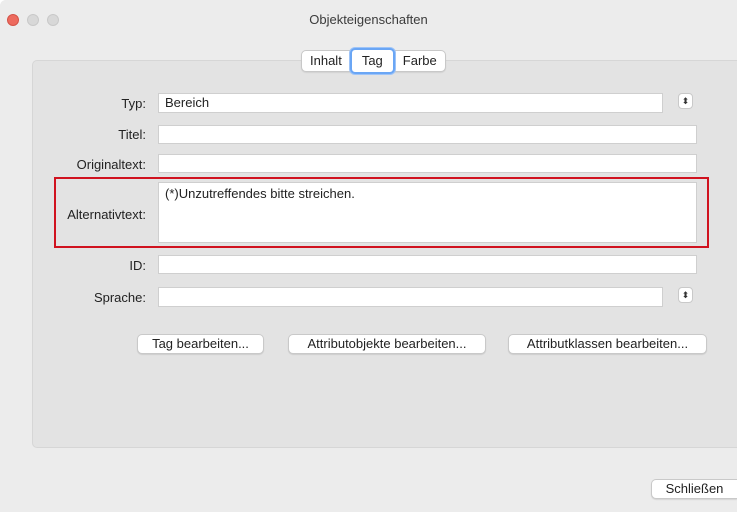 The image size is (737, 512). Describe the element at coordinates (427, 163) in the screenshot. I see `originaltext-field` at that location.